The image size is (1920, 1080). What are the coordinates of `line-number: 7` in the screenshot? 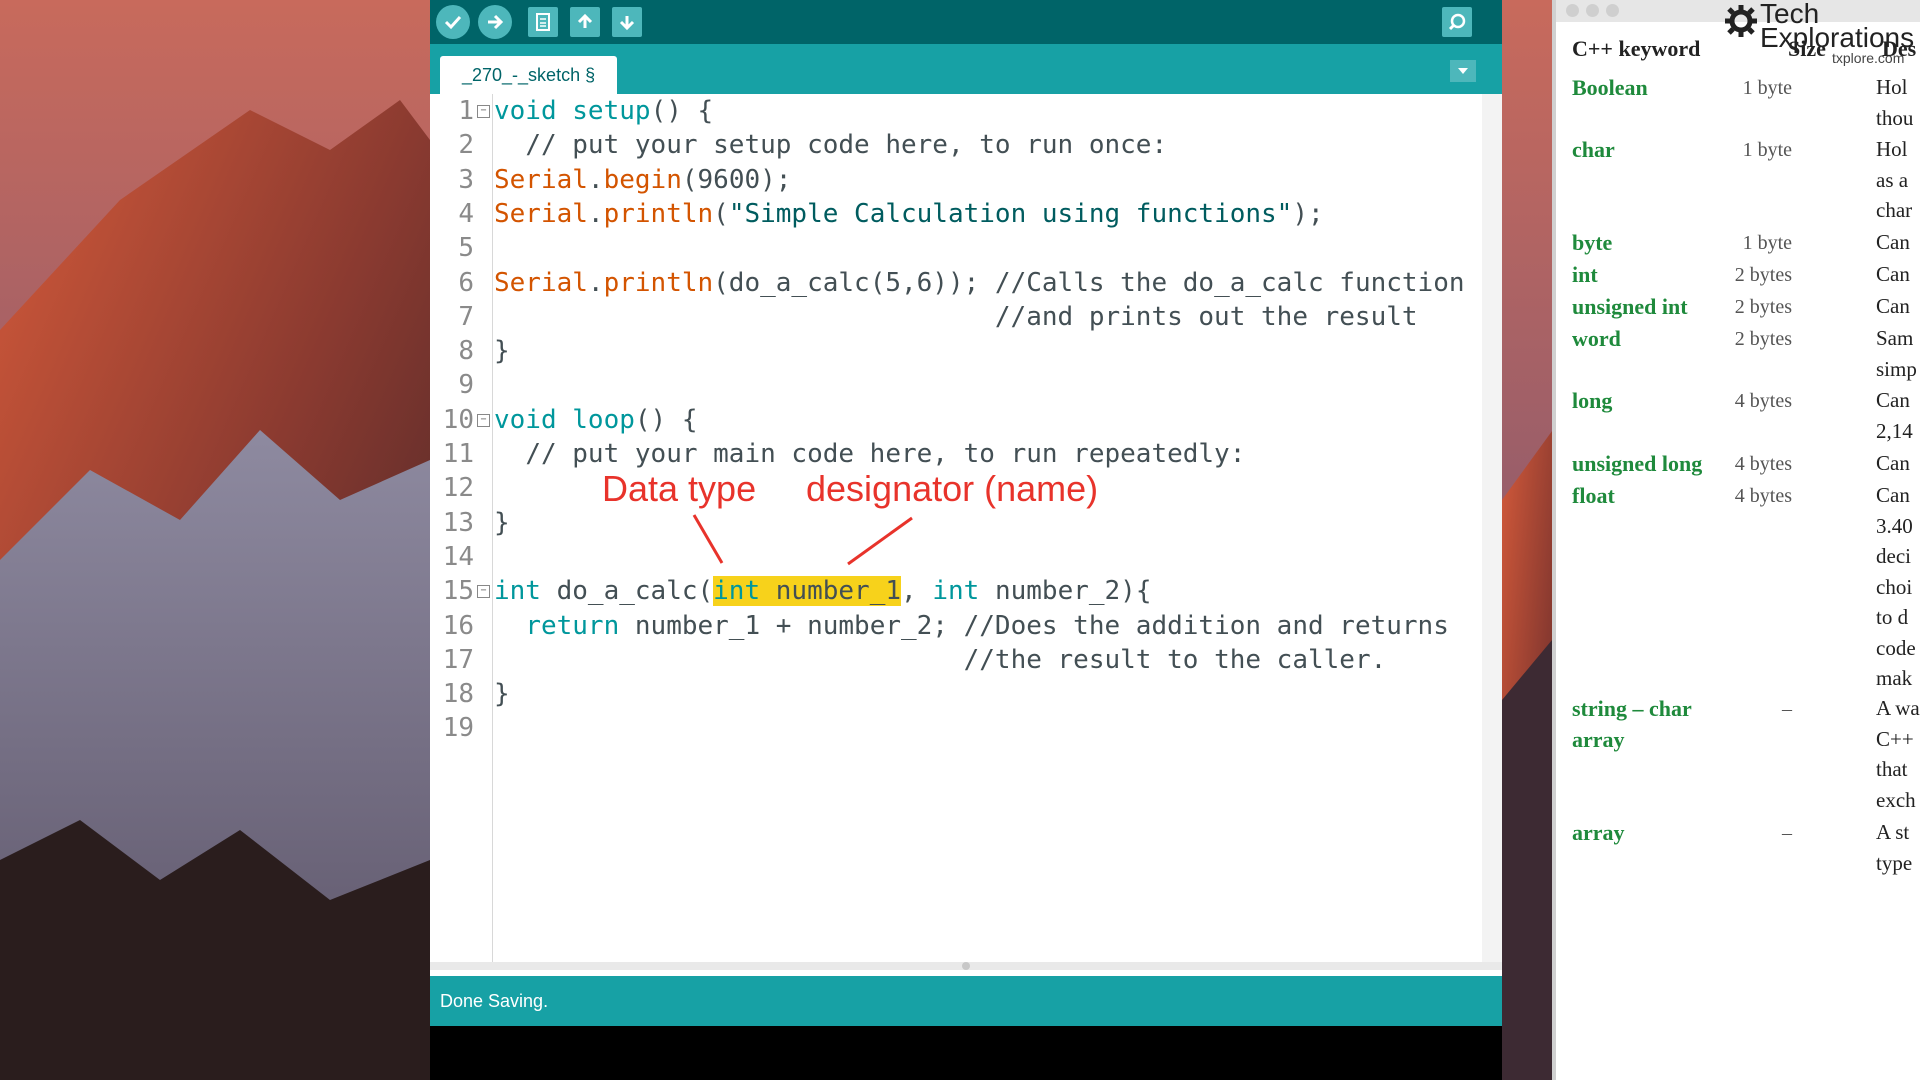 It's located at (466, 316).